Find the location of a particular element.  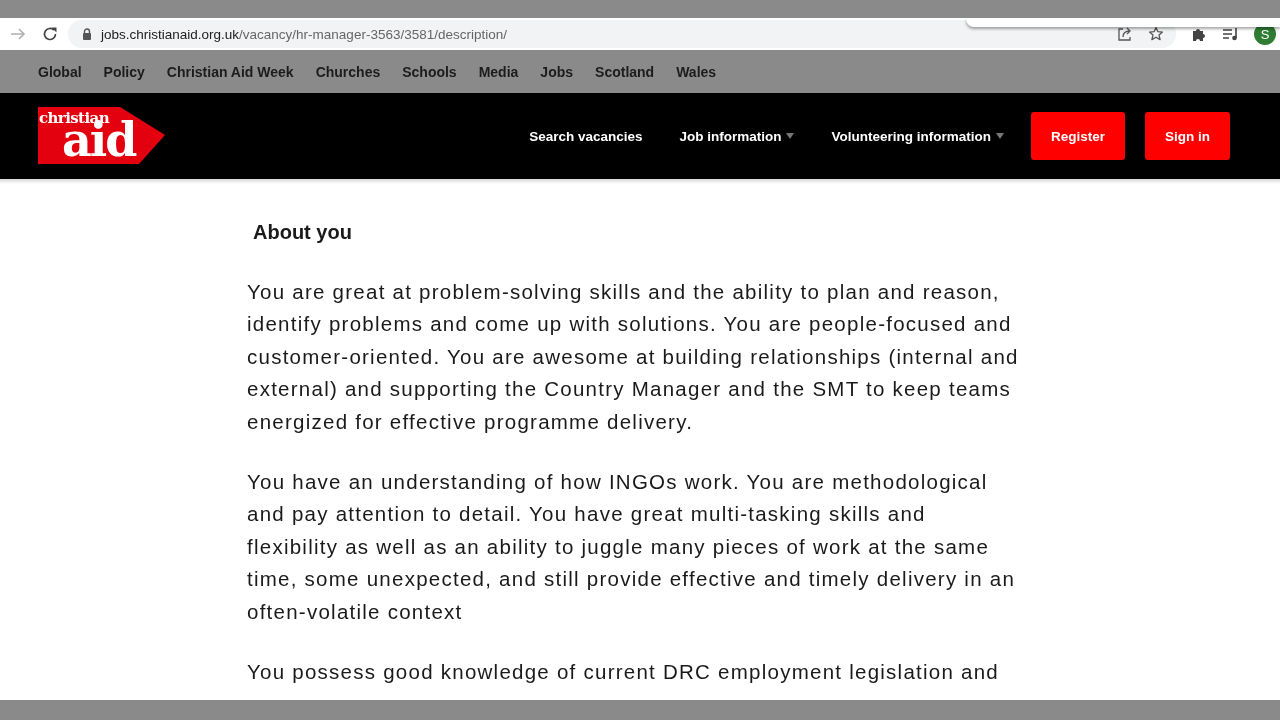

nav-link: Search vacancies is located at coordinates (586, 136).